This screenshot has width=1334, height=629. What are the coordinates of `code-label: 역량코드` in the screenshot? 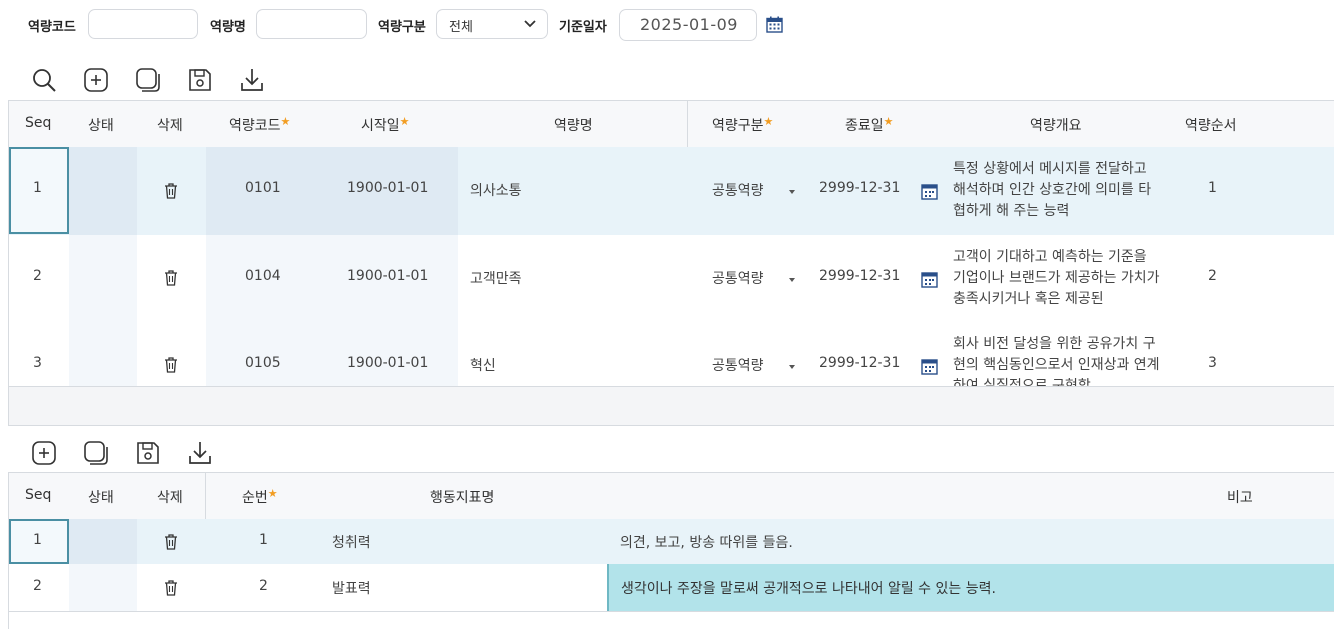 It's located at (52, 27).